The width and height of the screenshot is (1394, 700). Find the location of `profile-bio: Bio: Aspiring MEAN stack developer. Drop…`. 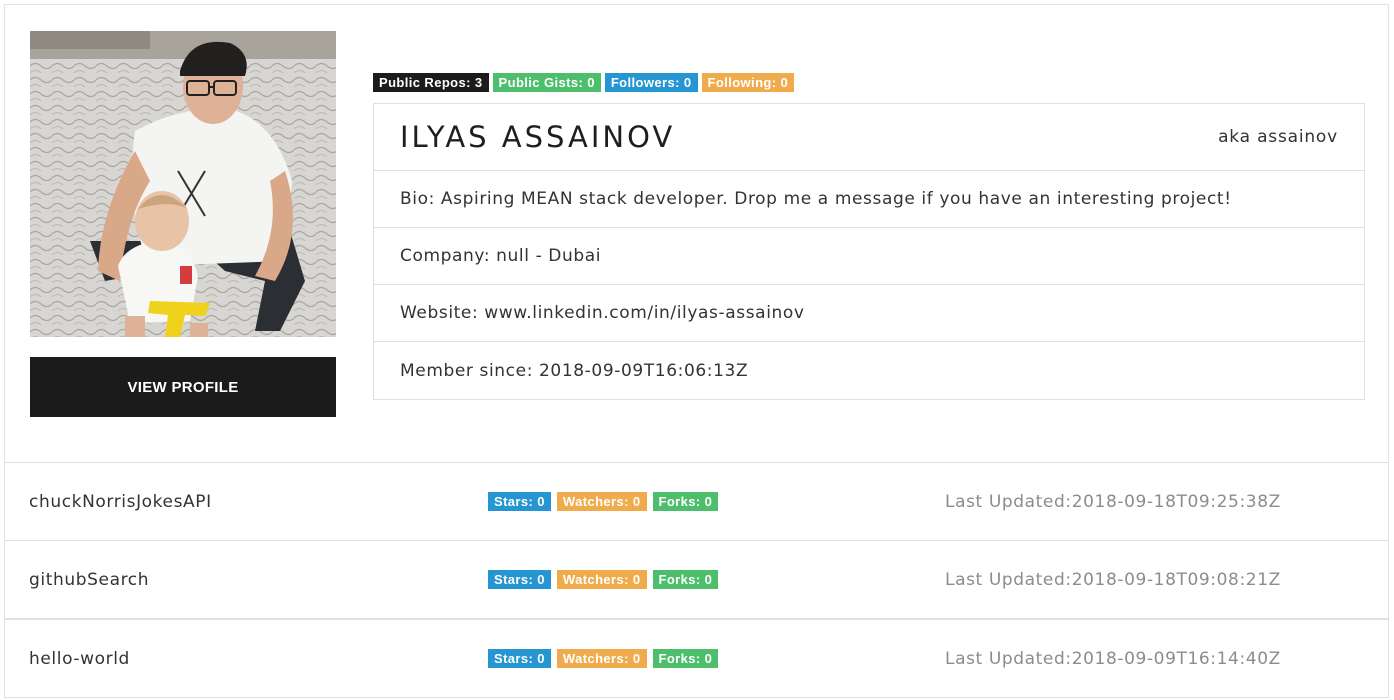

profile-bio: Bio: Aspiring MEAN stack developer. Drop… is located at coordinates (869, 199).